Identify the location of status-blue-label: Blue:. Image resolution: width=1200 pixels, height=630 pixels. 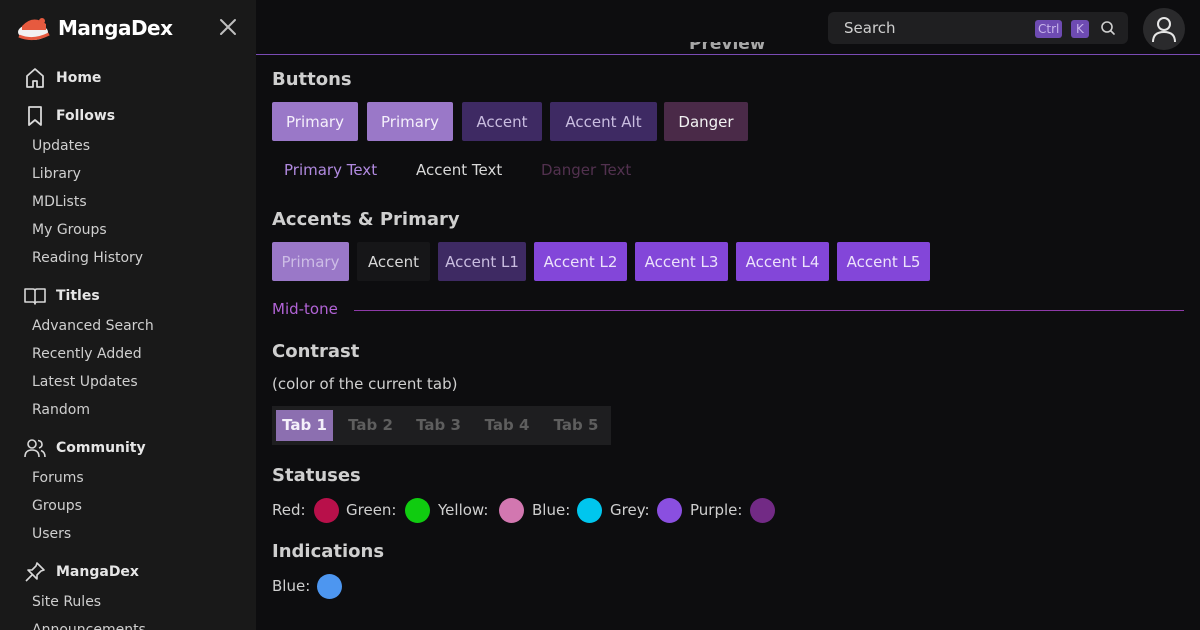
(551, 510).